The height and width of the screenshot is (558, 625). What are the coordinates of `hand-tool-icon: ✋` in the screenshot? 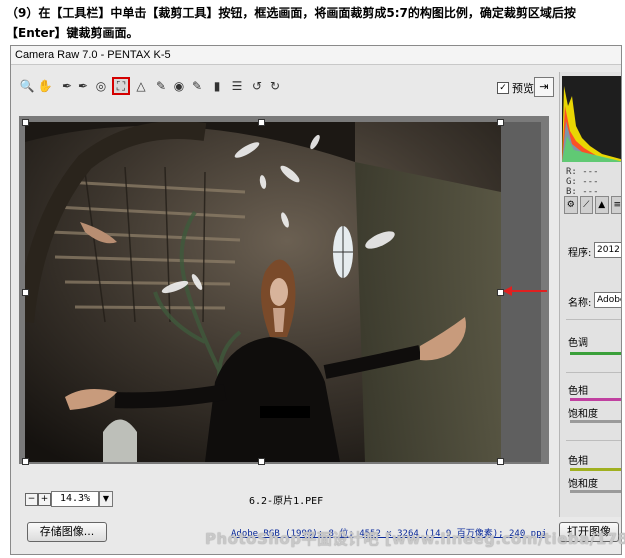 It's located at (45, 86).